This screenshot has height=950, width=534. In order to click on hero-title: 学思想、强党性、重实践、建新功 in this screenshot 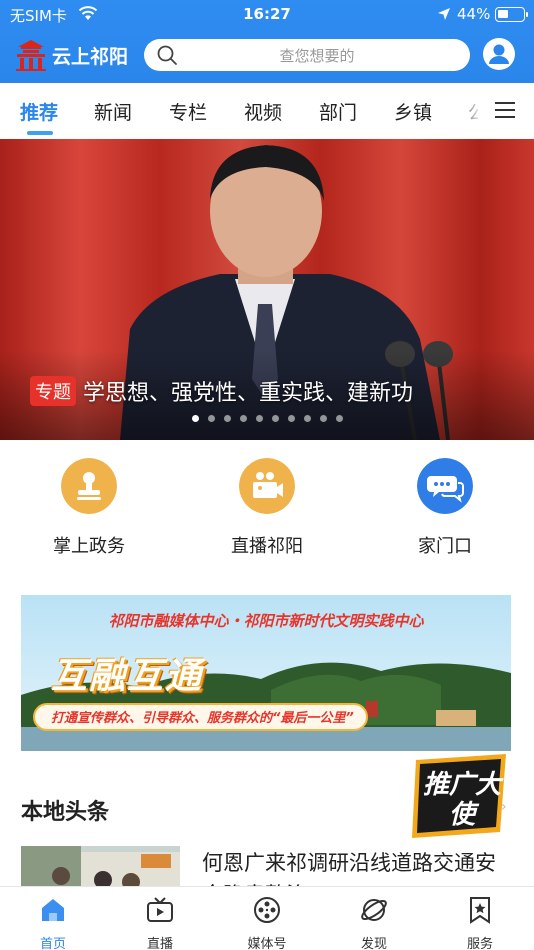, I will do `click(248, 393)`.